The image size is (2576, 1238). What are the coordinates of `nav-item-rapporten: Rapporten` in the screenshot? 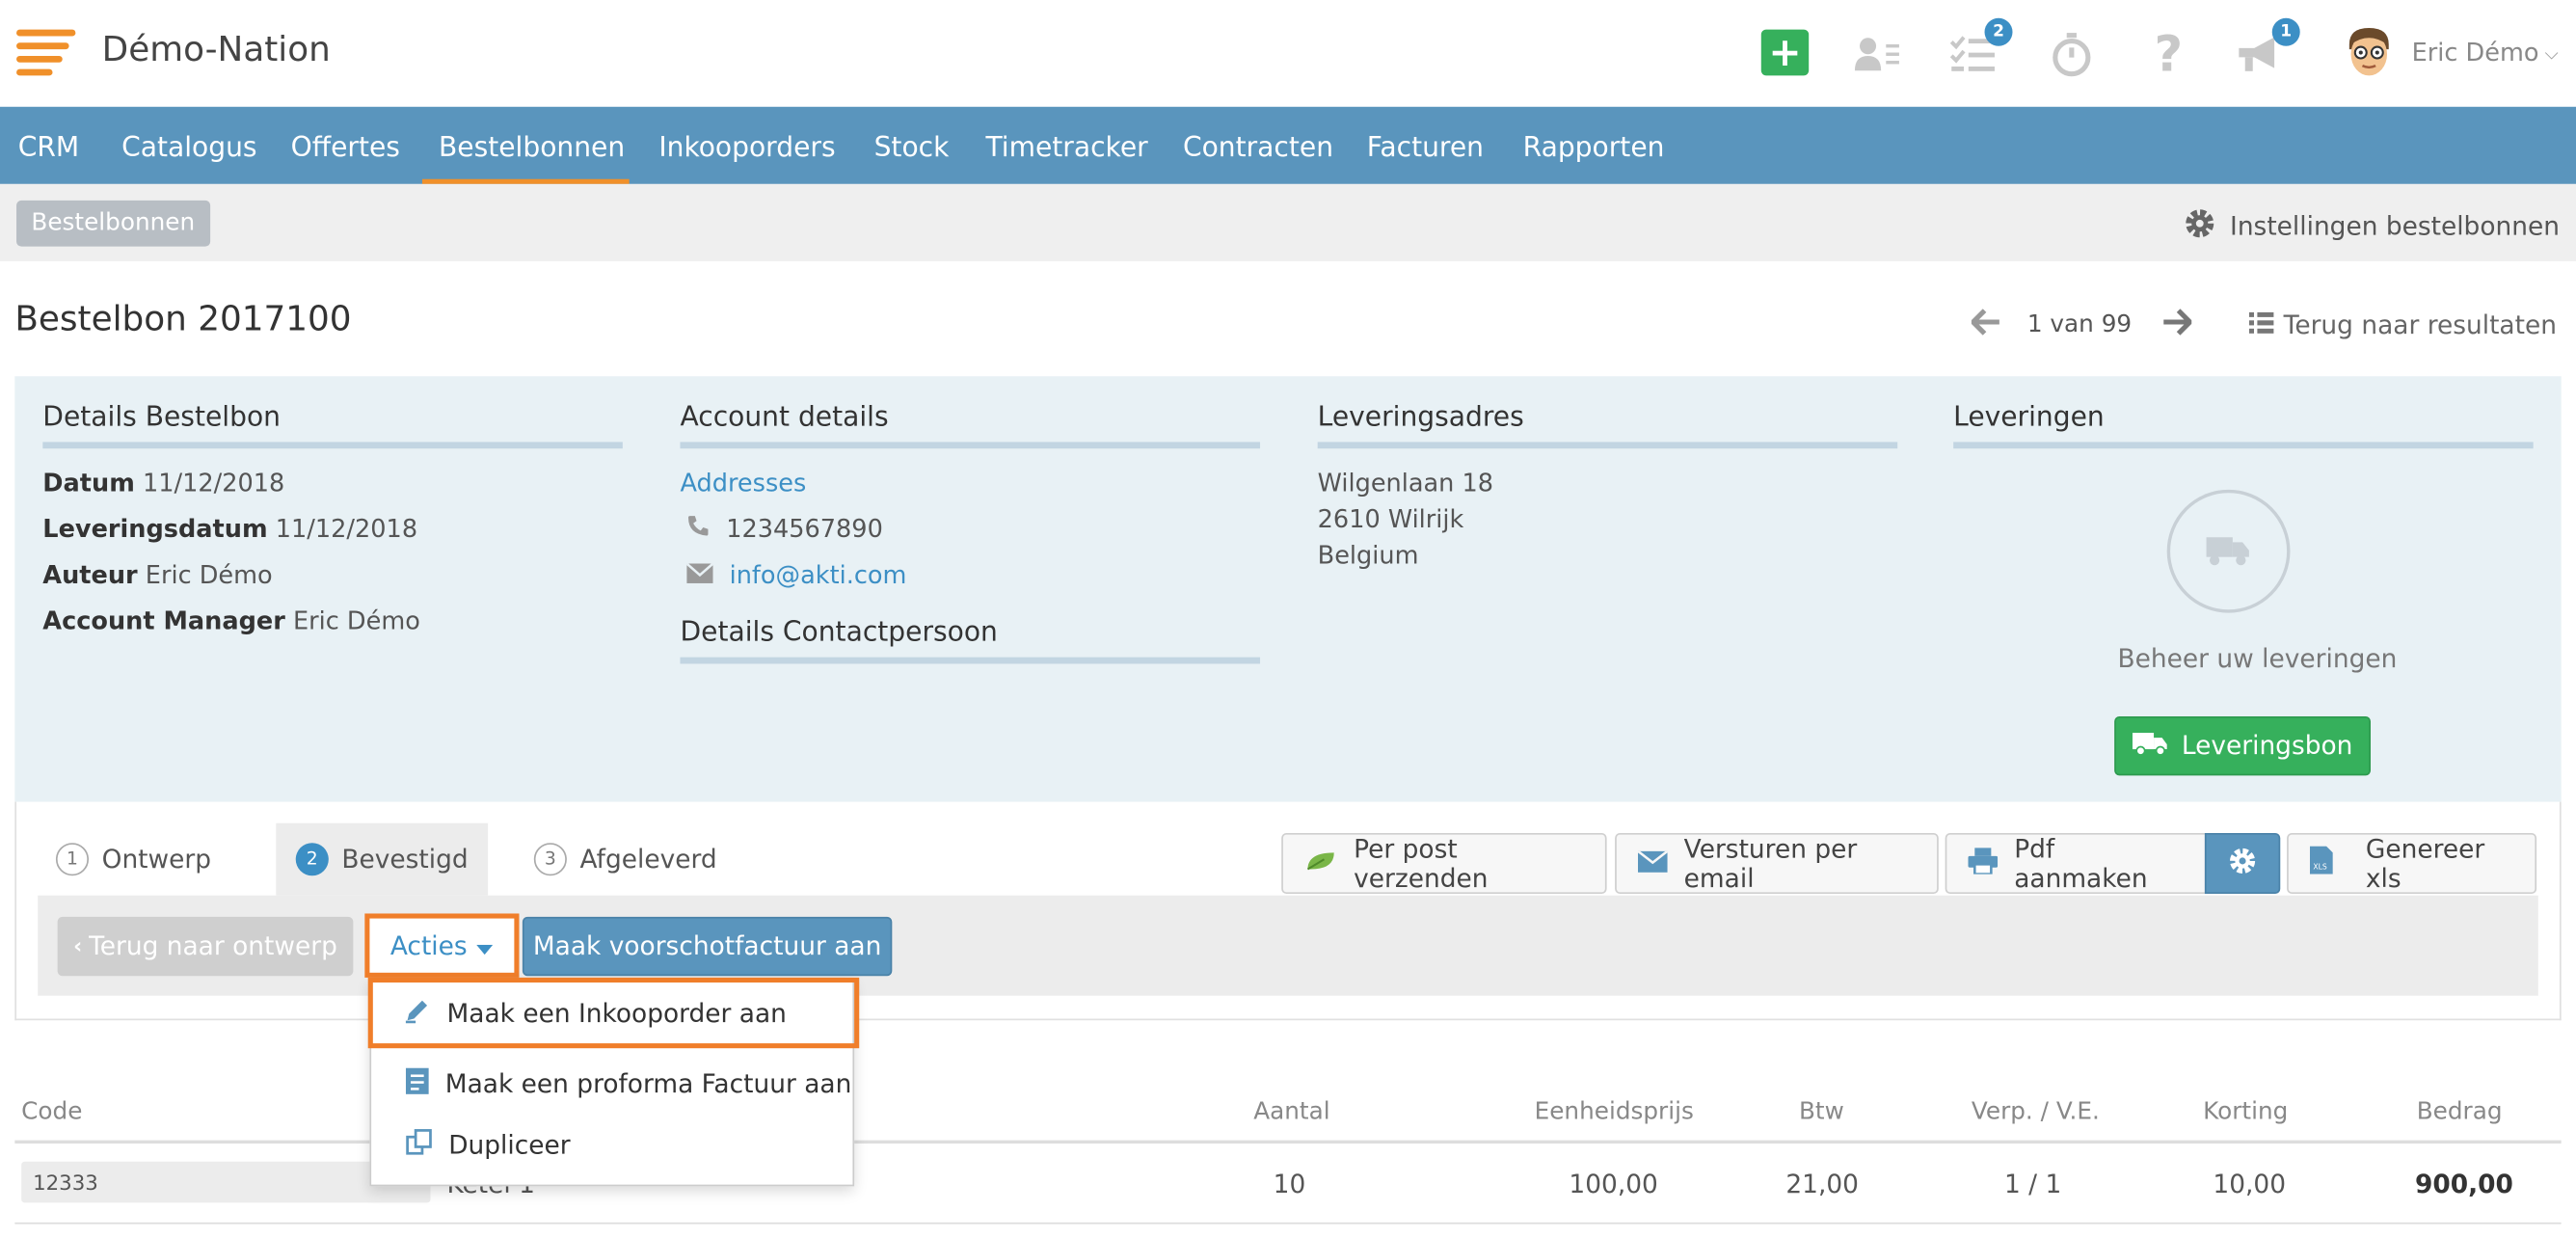 It's located at (1594, 145).